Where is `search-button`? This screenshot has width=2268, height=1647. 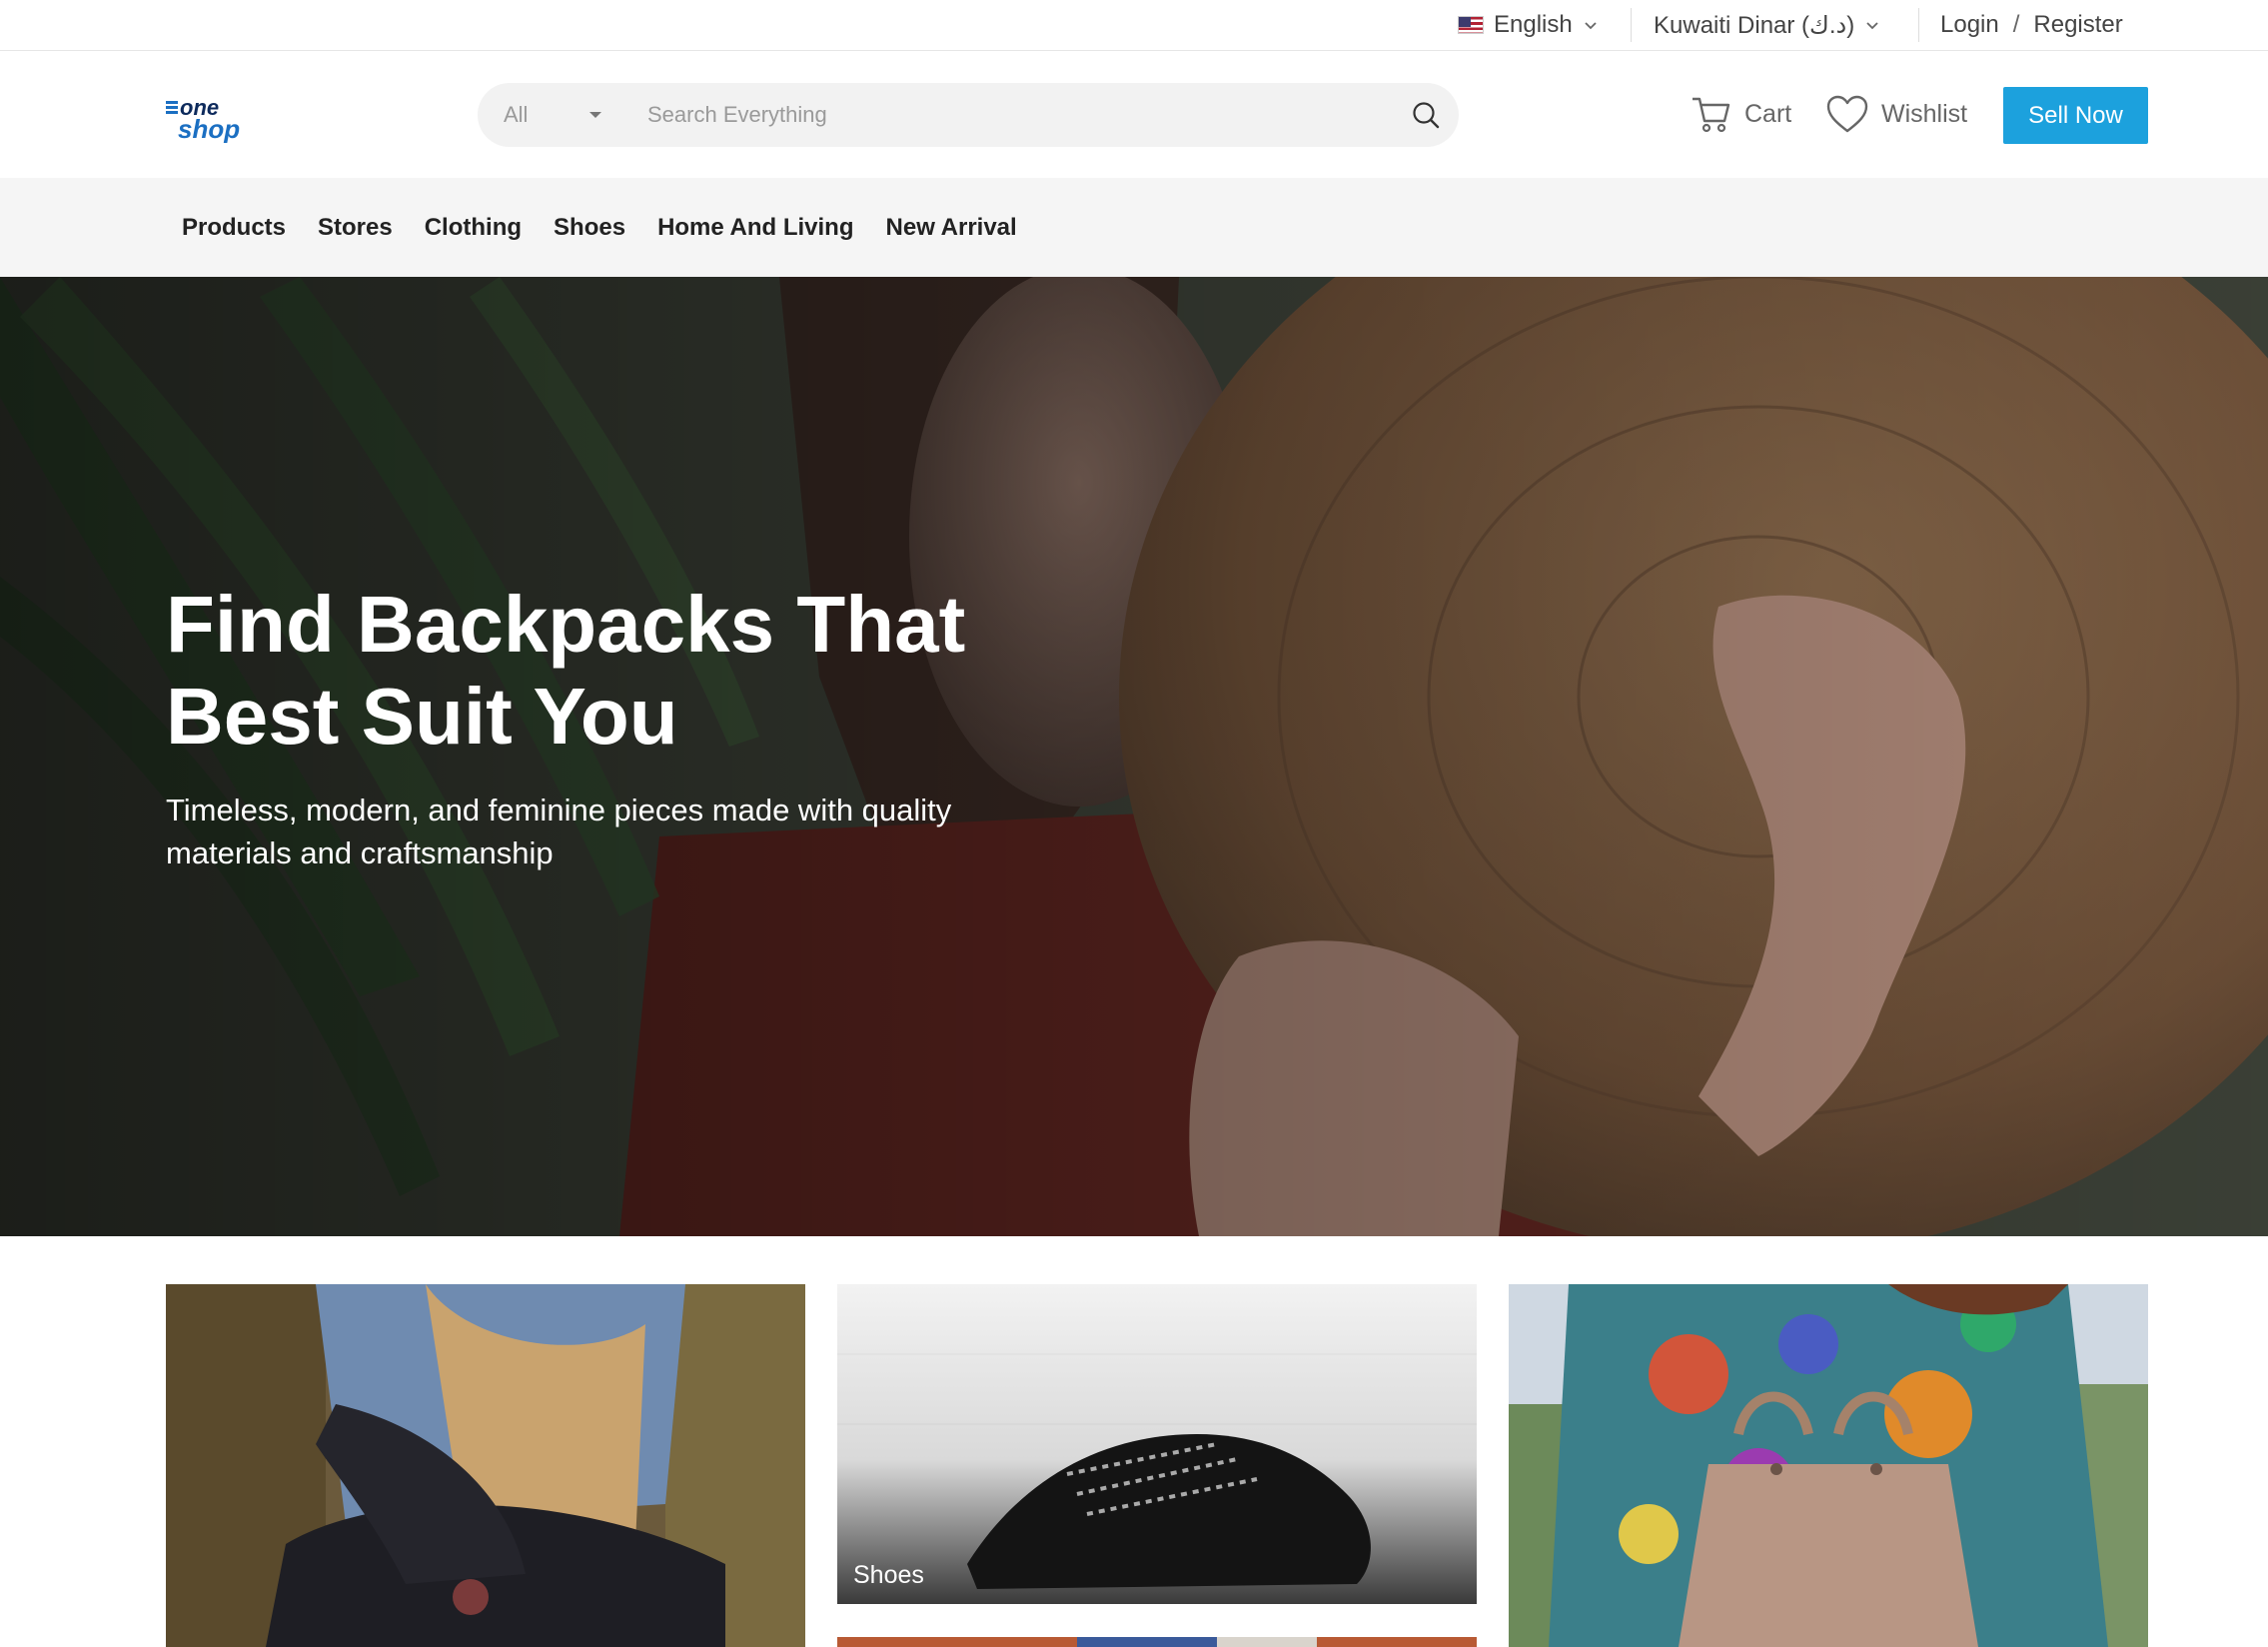
search-button is located at coordinates (1426, 115).